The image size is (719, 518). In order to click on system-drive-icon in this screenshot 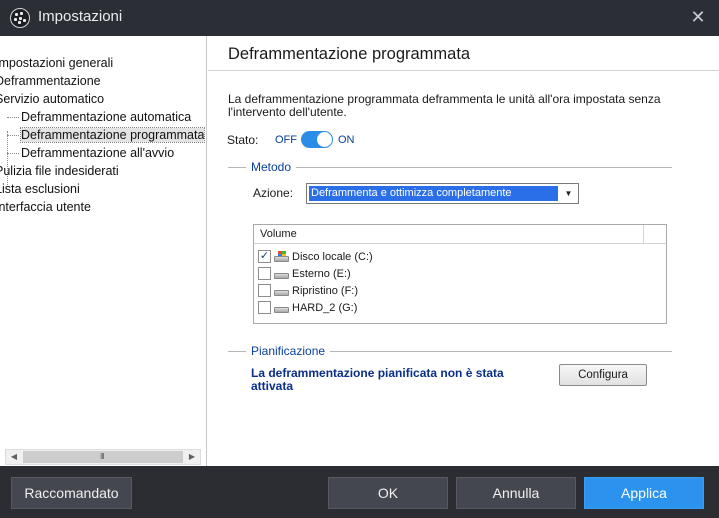, I will do `click(281, 256)`.